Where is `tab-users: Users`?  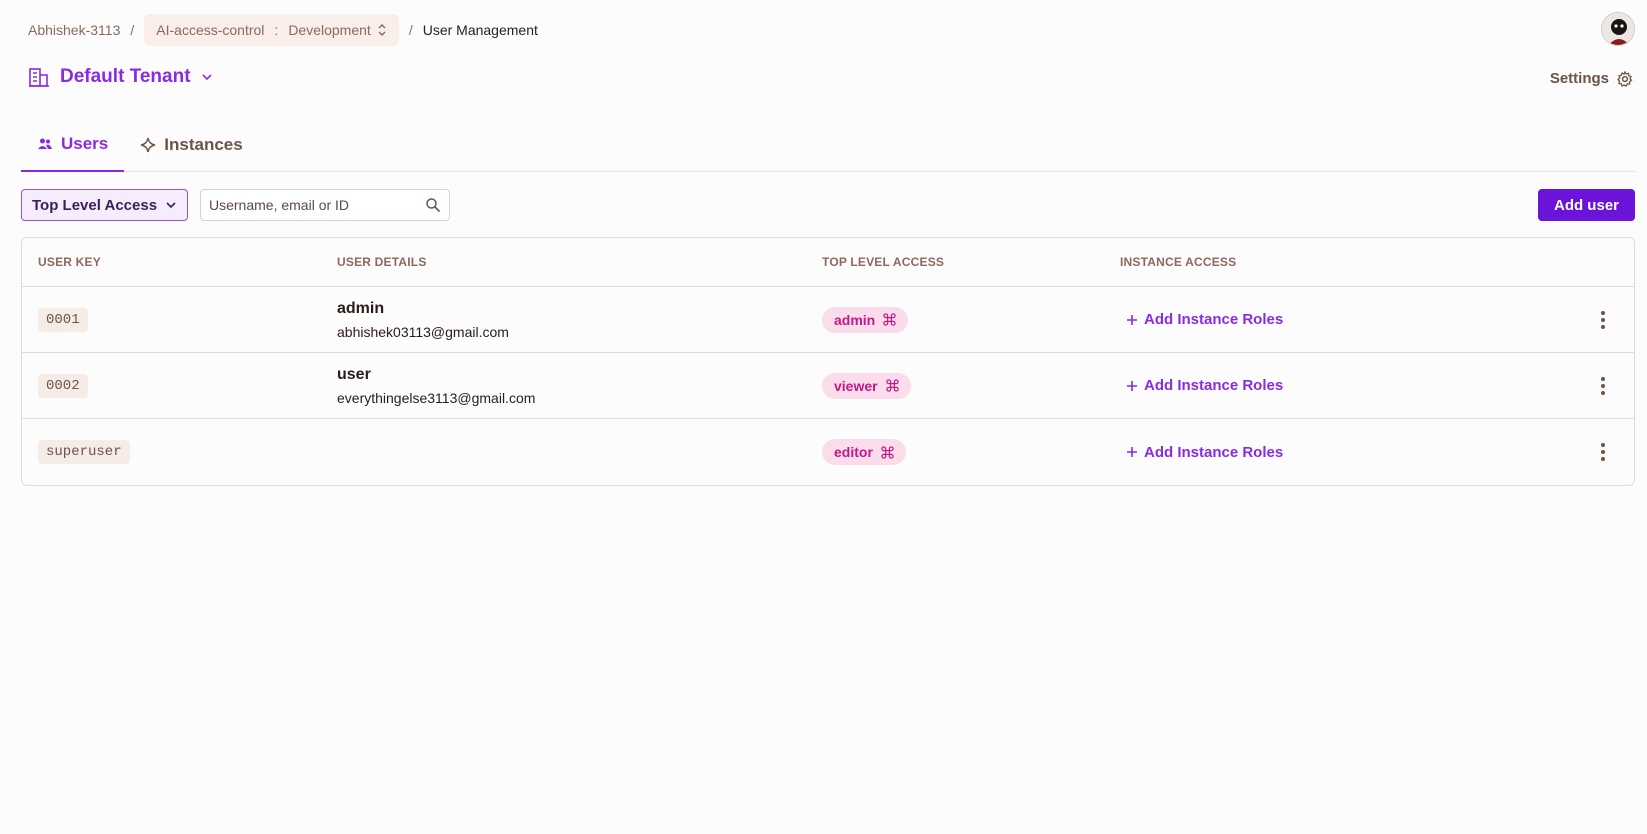 tab-users: Users is located at coordinates (73, 145).